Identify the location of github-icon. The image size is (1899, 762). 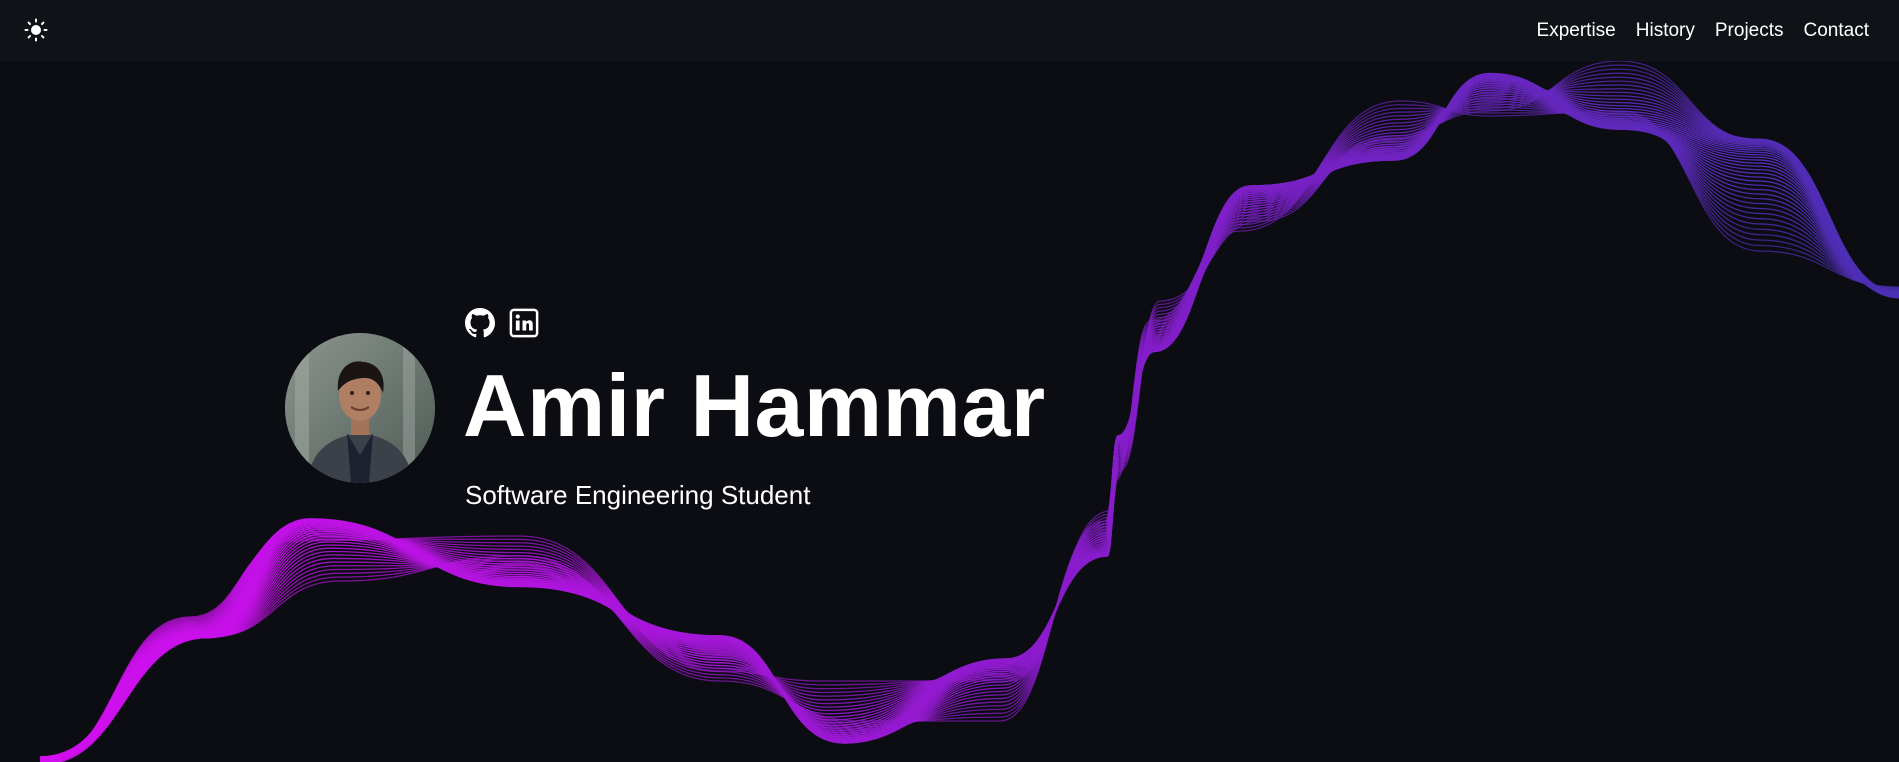
(480, 323).